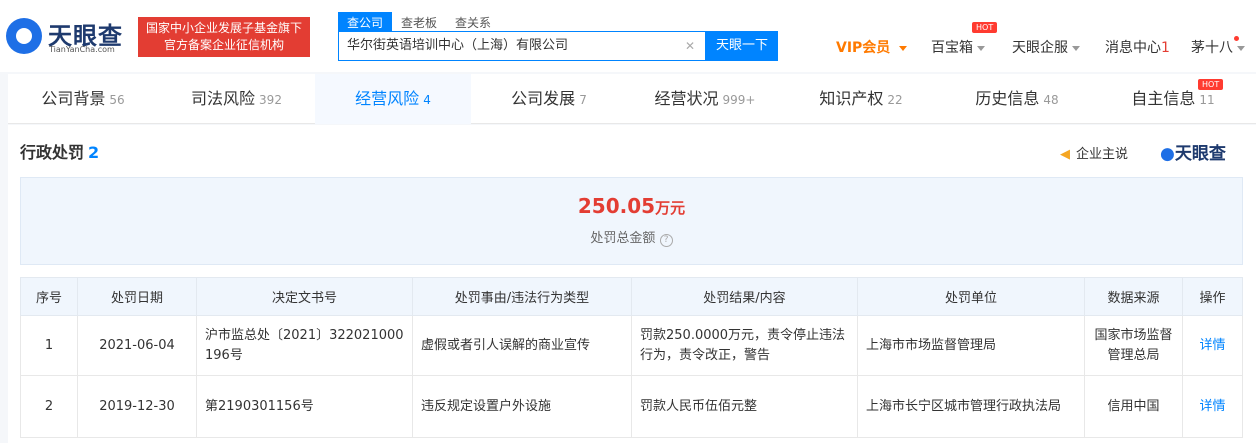 The image size is (1256, 443). Describe the element at coordinates (458, 45) in the screenshot. I see `search-input-value: 华尔街英语培训中心（上海）有限公司` at that location.